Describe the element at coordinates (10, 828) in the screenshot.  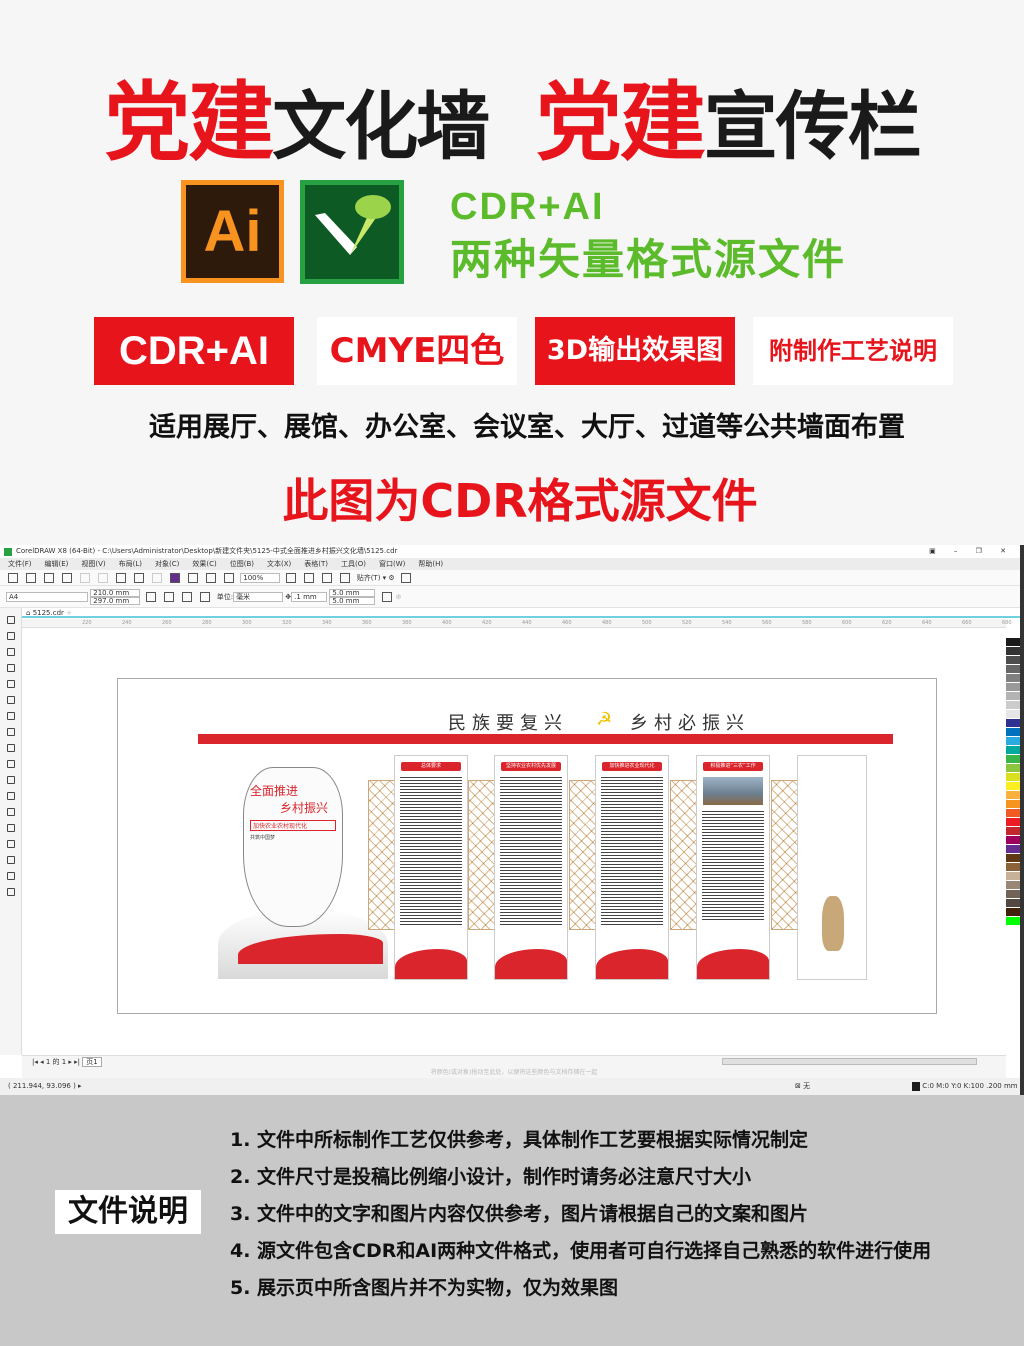
I see `transparency-icon` at that location.